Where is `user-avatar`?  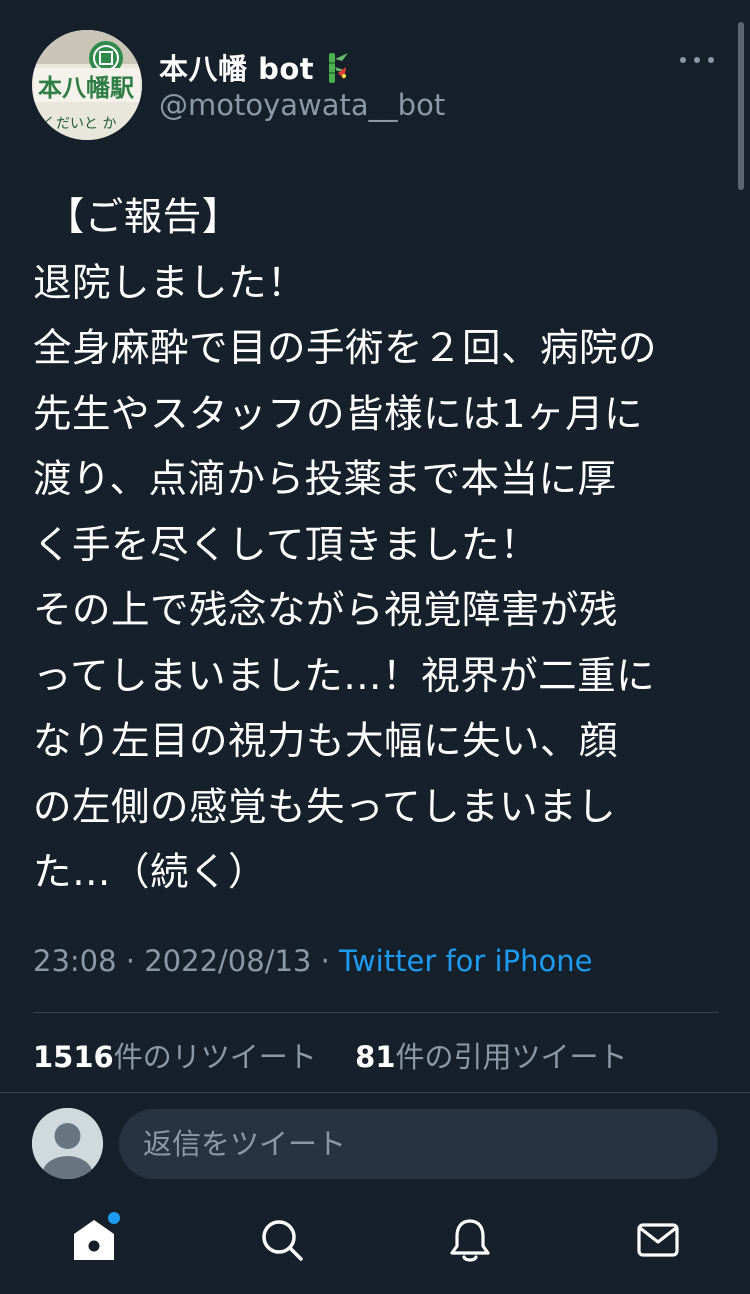 user-avatar is located at coordinates (67, 1143).